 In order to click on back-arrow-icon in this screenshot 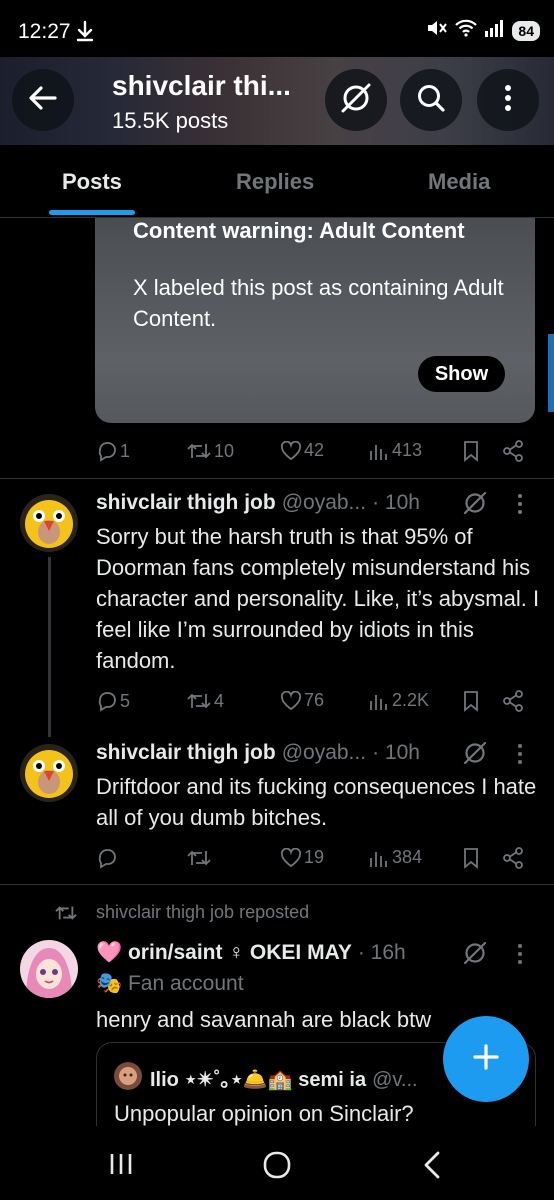, I will do `click(43, 100)`.